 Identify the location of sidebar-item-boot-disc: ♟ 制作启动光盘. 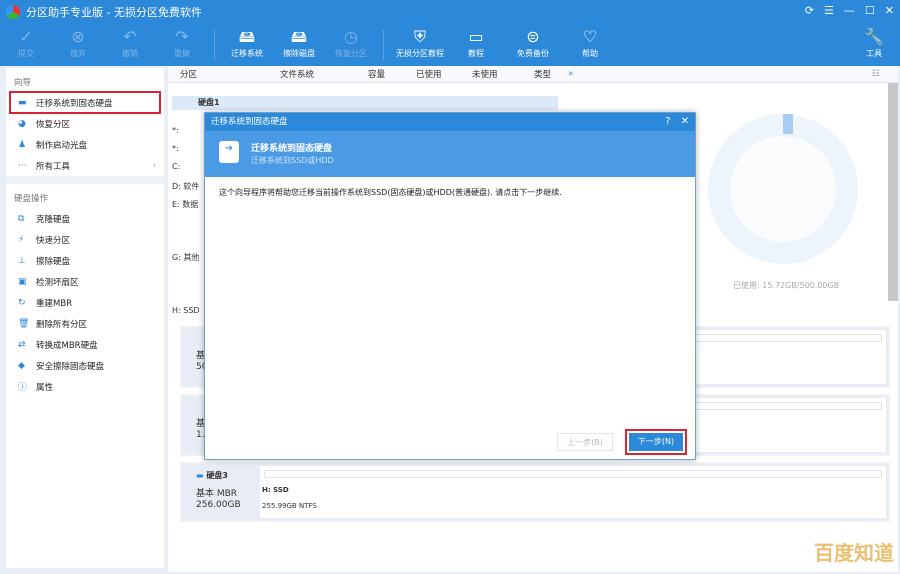
(85, 144).